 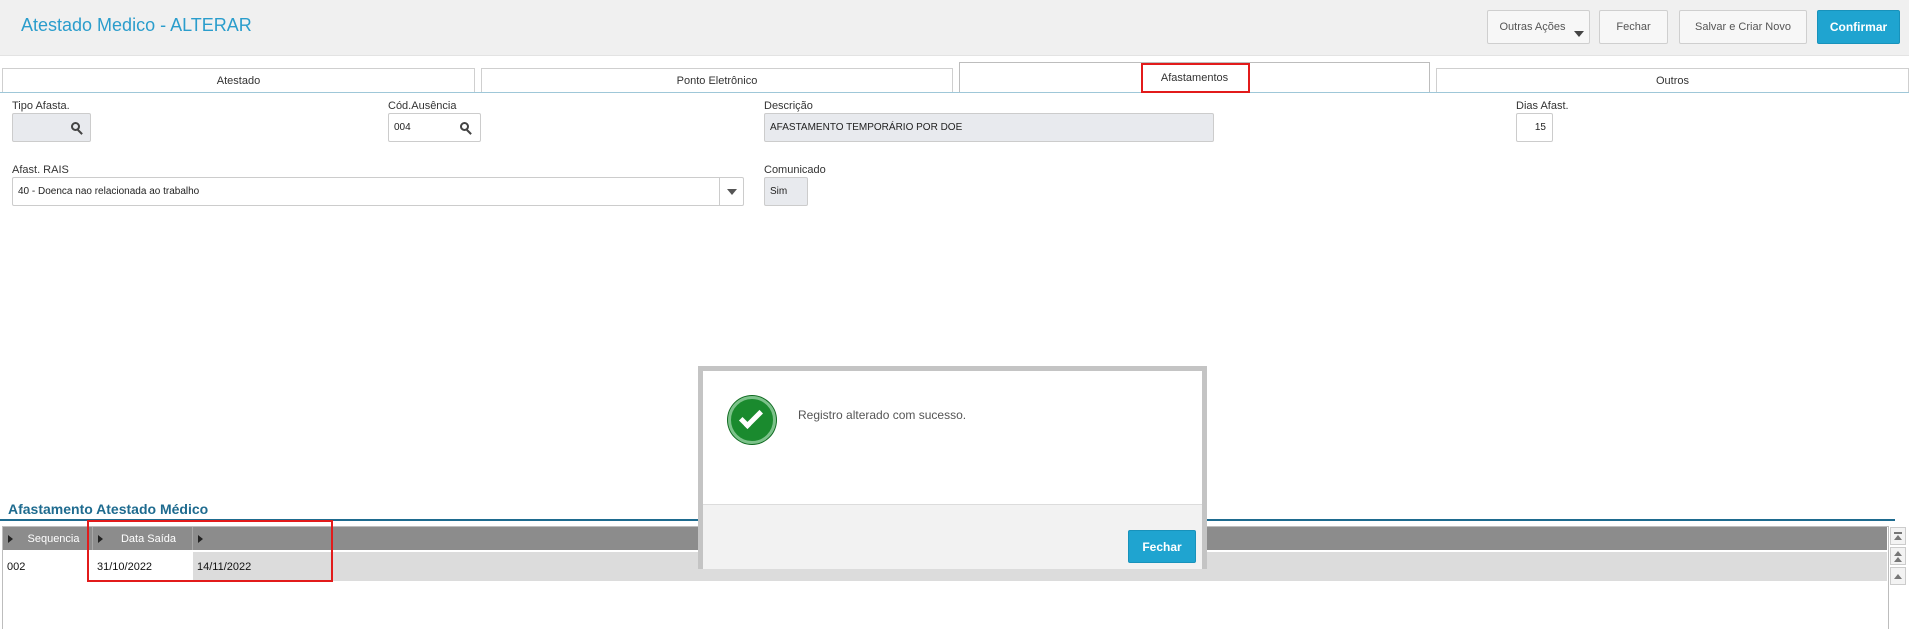 I want to click on column-header-sequencia: Sequencia, so click(x=48, y=538).